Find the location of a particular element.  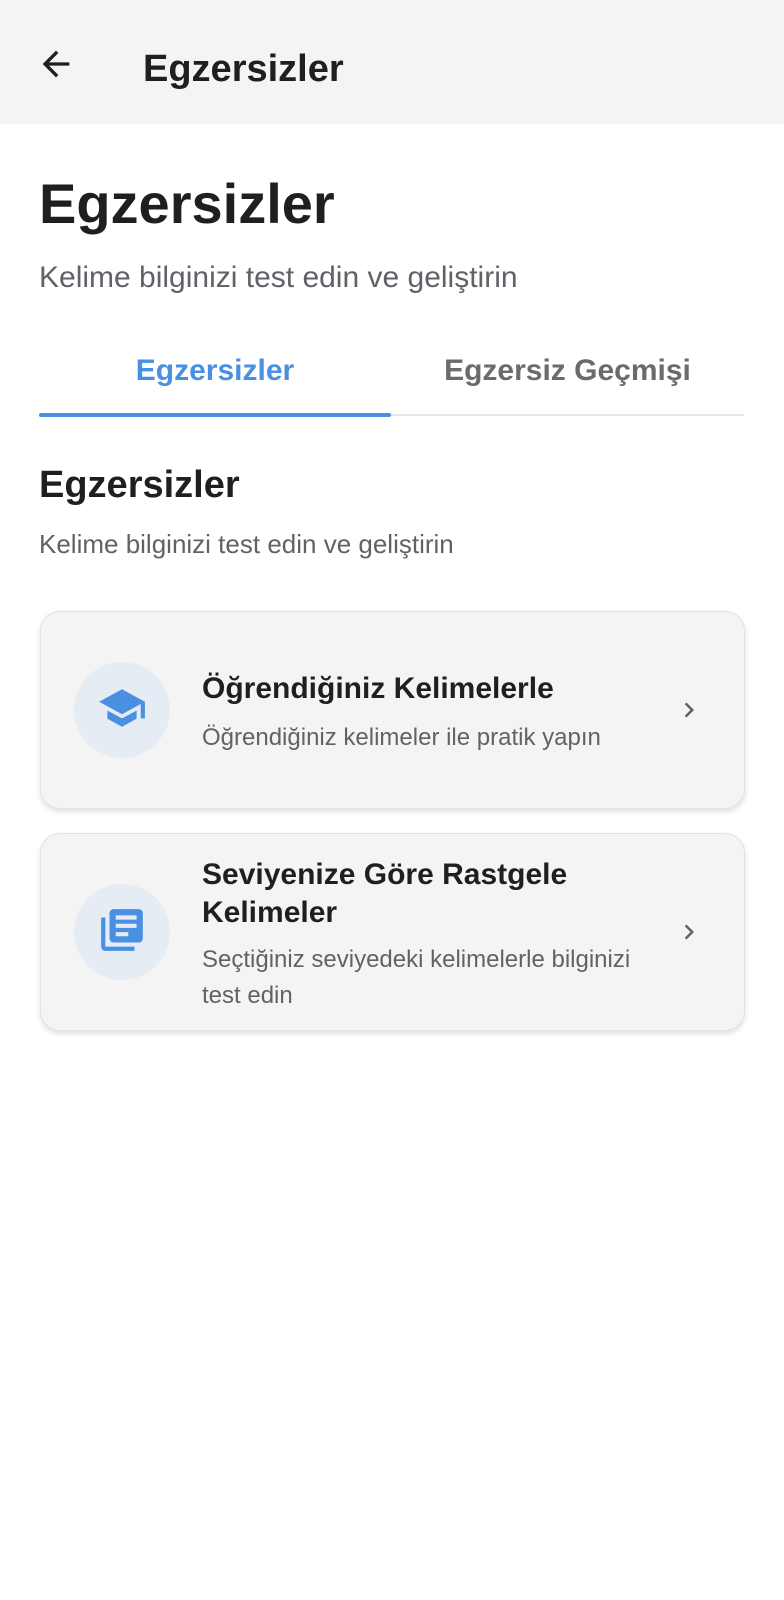

tab-exercise-history-label: Egzersiz Geçmişi is located at coordinates (567, 370).